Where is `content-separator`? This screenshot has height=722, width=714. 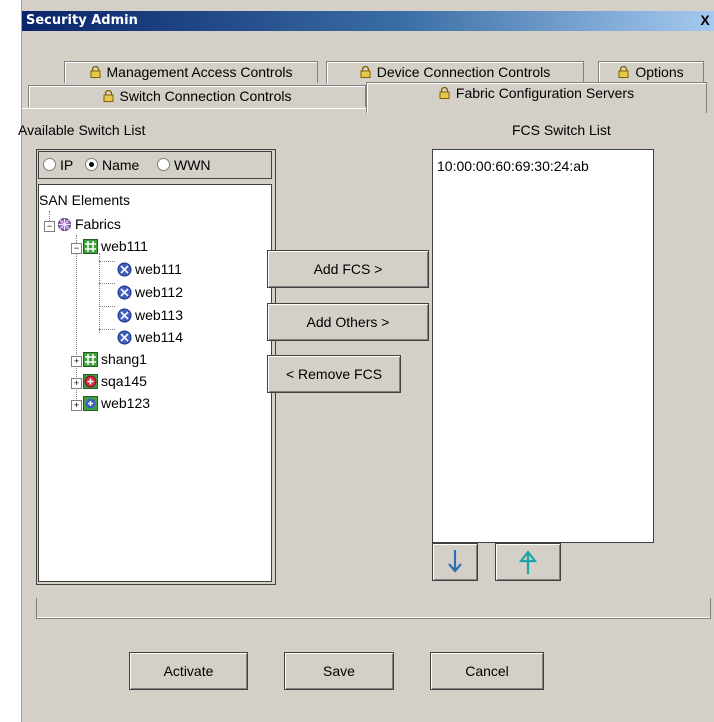
content-separator is located at coordinates (373, 608).